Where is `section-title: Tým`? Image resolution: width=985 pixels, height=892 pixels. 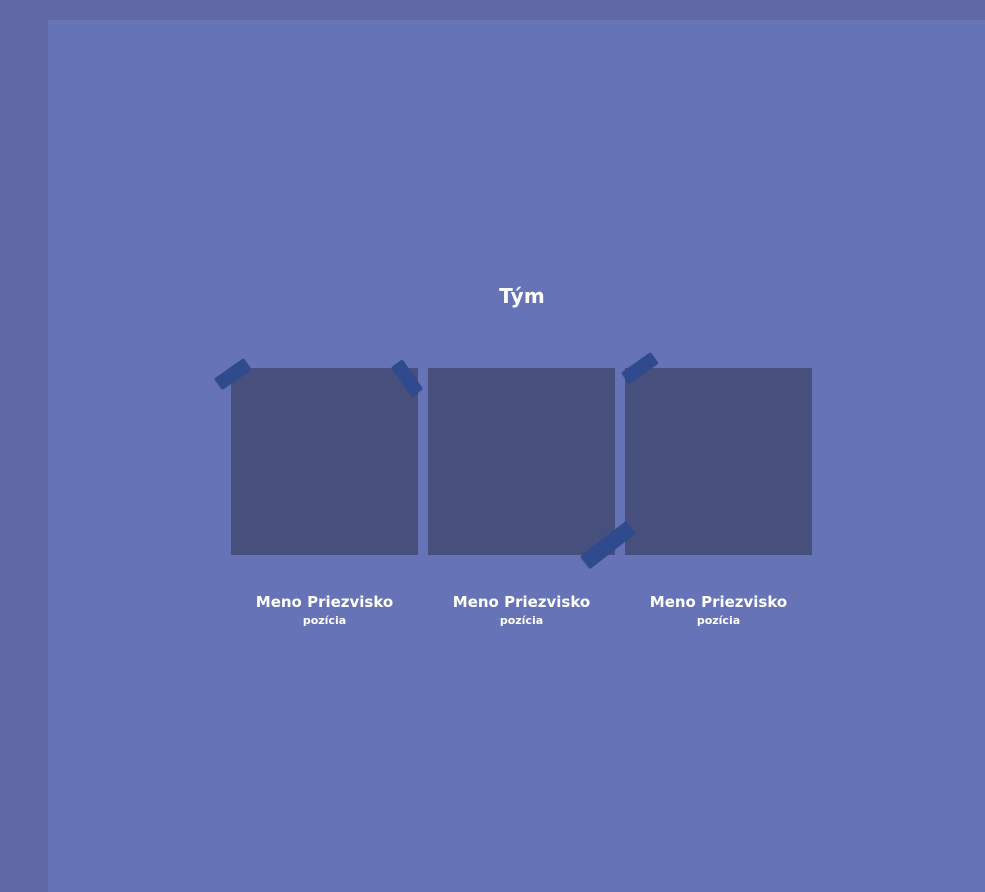 section-title: Tým is located at coordinates (522, 296).